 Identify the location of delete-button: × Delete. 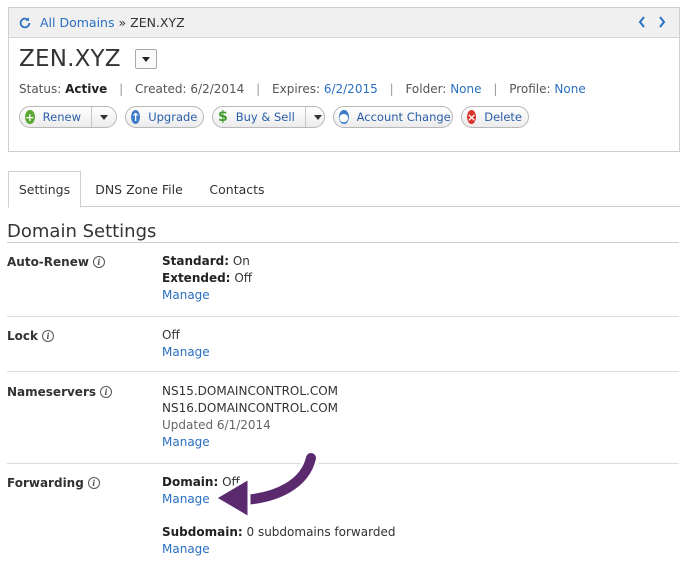
(495, 117).